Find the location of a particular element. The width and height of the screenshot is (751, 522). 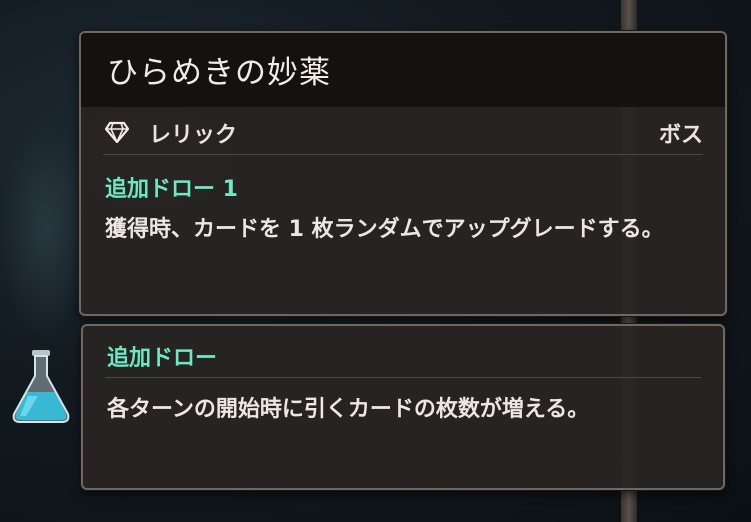

relic-meta-row: レリック ボス is located at coordinates (404, 133).